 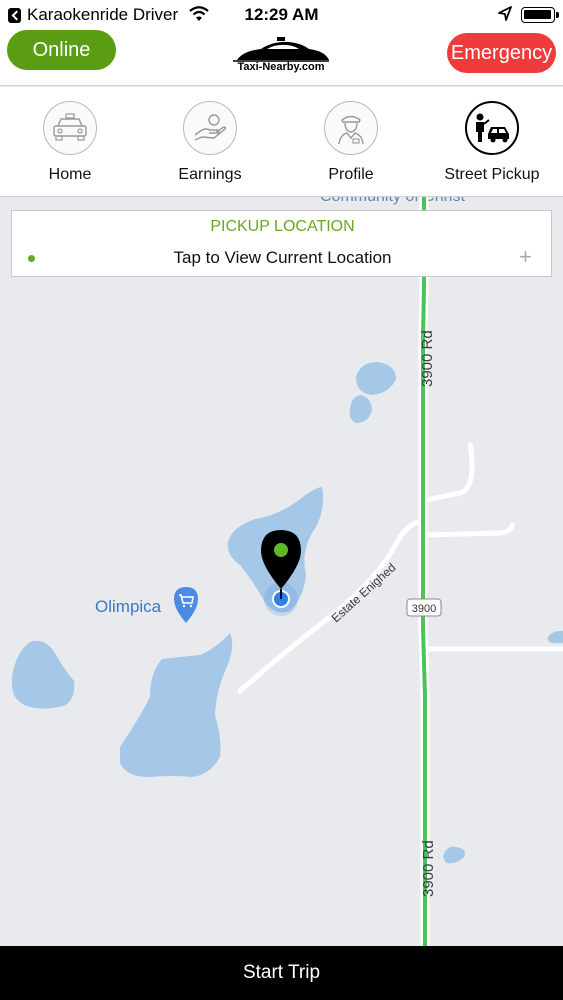 I want to click on water-pond-top, so click(x=376, y=378).